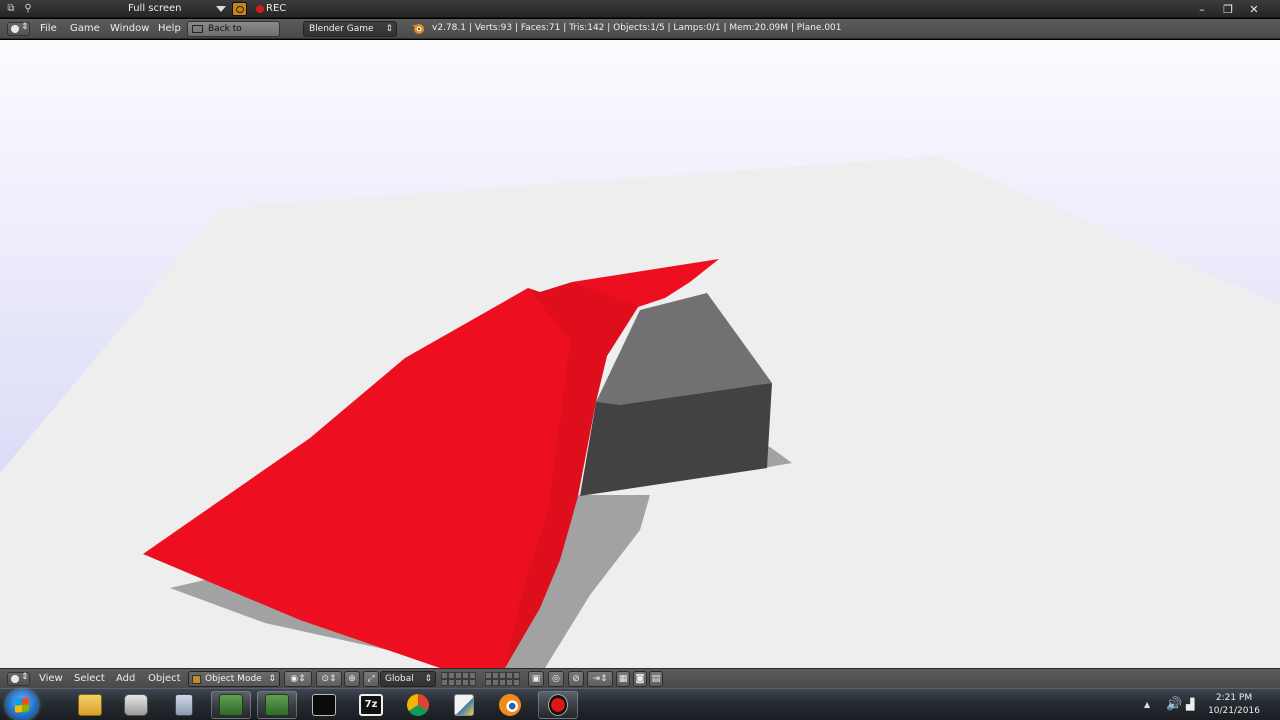  Describe the element at coordinates (536, 679) in the screenshot. I see `lock-layers-button: ▣` at that location.